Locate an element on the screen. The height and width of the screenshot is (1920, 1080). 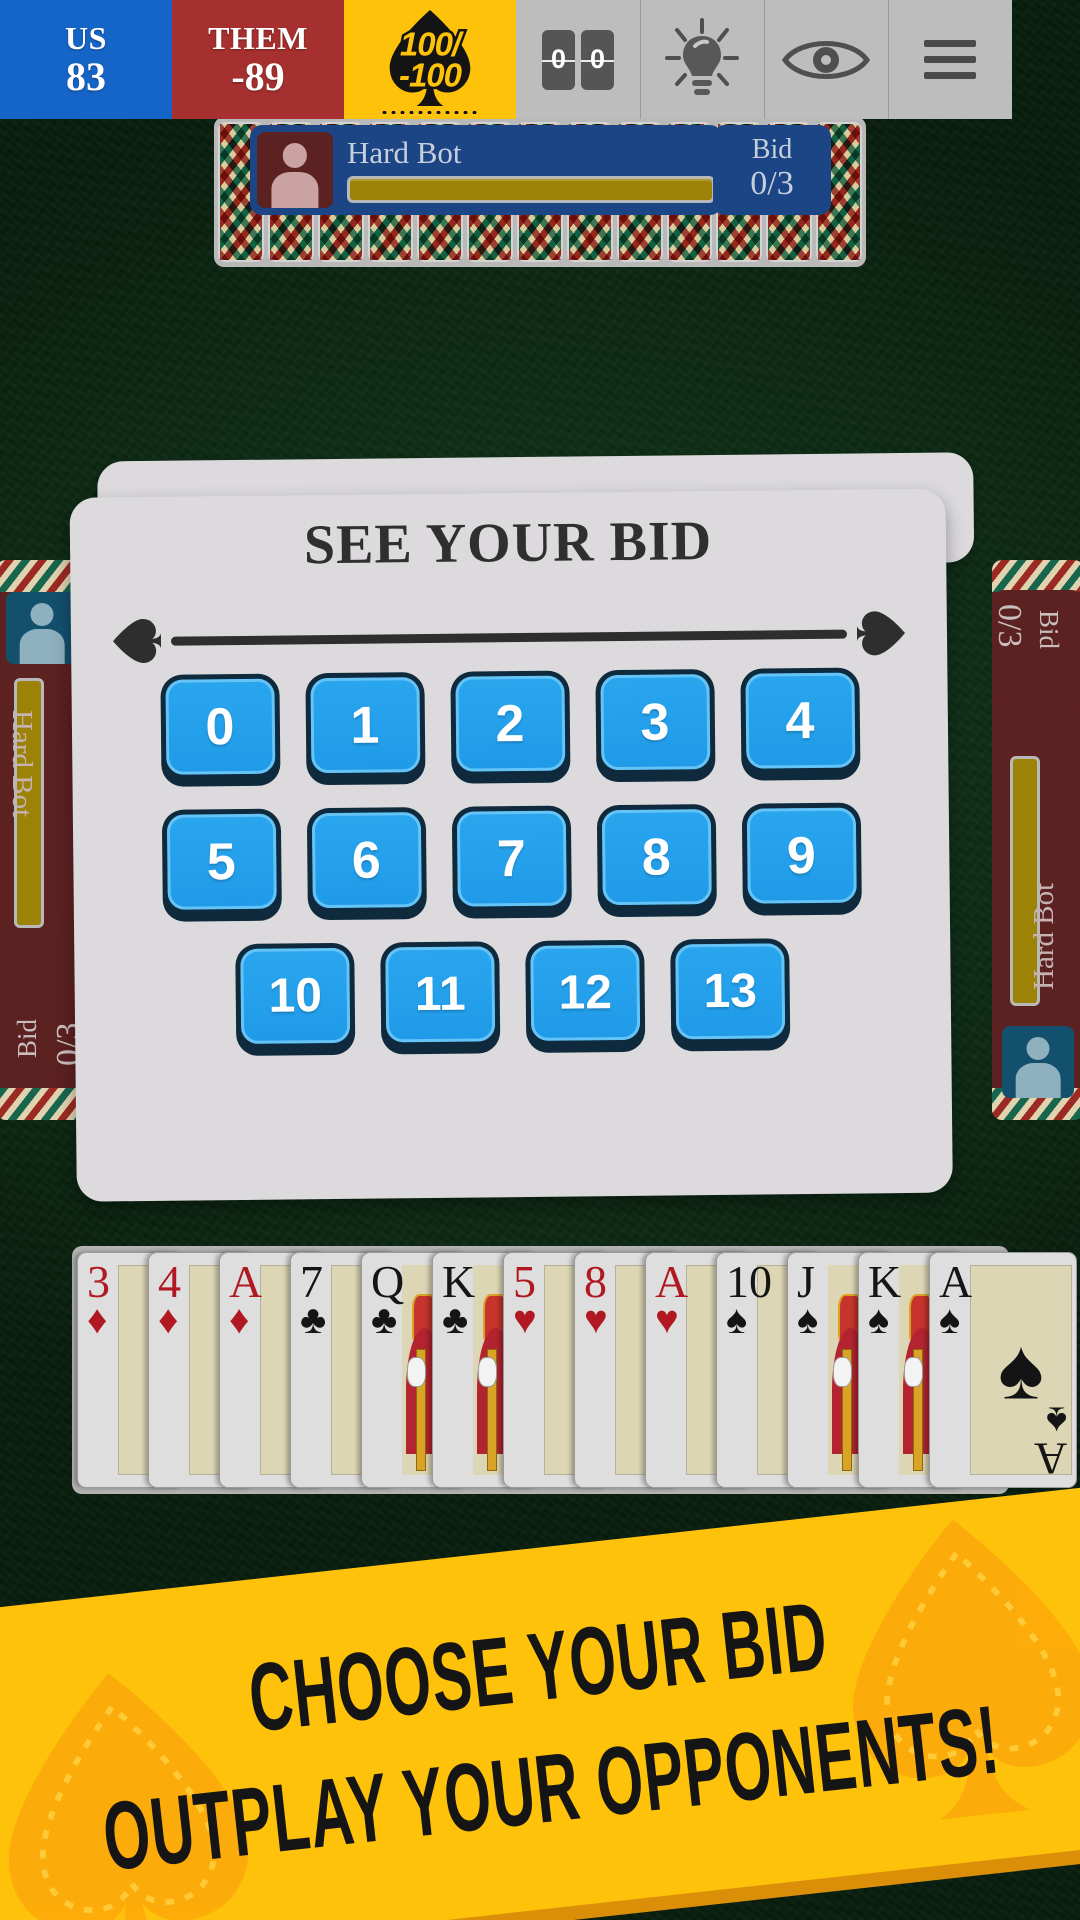
east-card-backs-top is located at coordinates (1036, 576).